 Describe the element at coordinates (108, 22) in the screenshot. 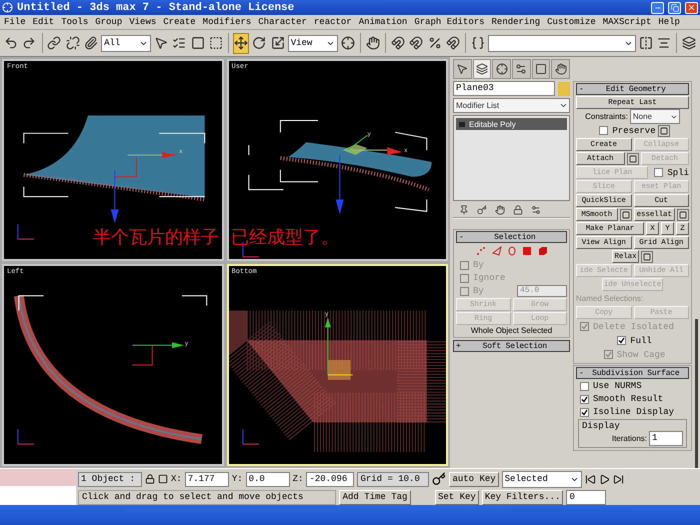

I see `menu-item: Group` at that location.